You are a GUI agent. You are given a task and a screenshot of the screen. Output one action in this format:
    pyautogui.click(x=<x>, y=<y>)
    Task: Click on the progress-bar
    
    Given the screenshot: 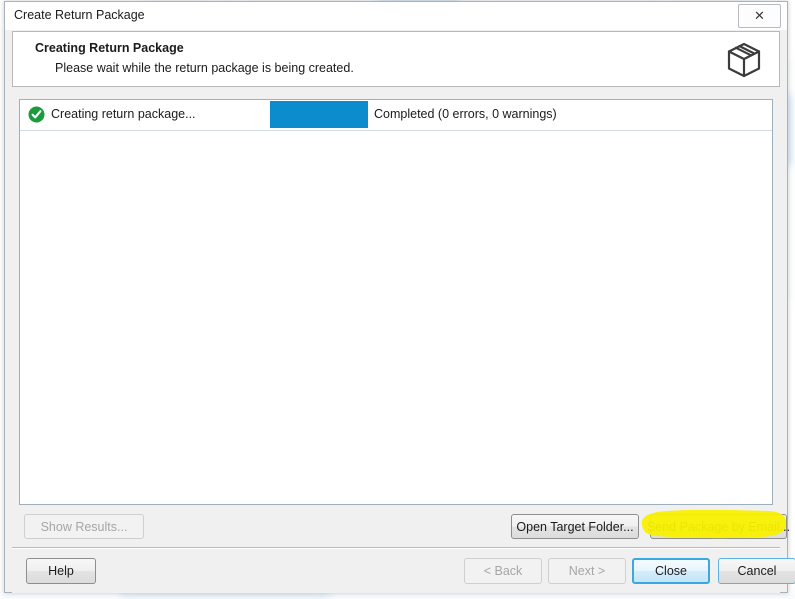 What is the action you would take?
    pyautogui.click(x=312, y=114)
    